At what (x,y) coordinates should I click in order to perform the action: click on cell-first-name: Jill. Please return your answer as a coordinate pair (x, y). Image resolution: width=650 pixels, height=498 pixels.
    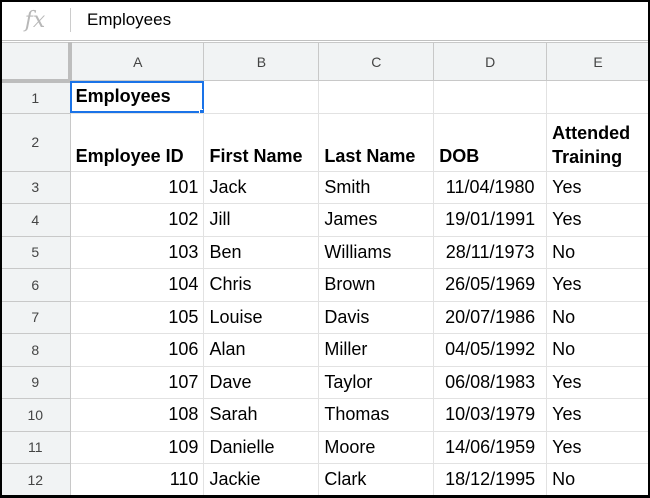
    Looking at the image, I should click on (261, 220).